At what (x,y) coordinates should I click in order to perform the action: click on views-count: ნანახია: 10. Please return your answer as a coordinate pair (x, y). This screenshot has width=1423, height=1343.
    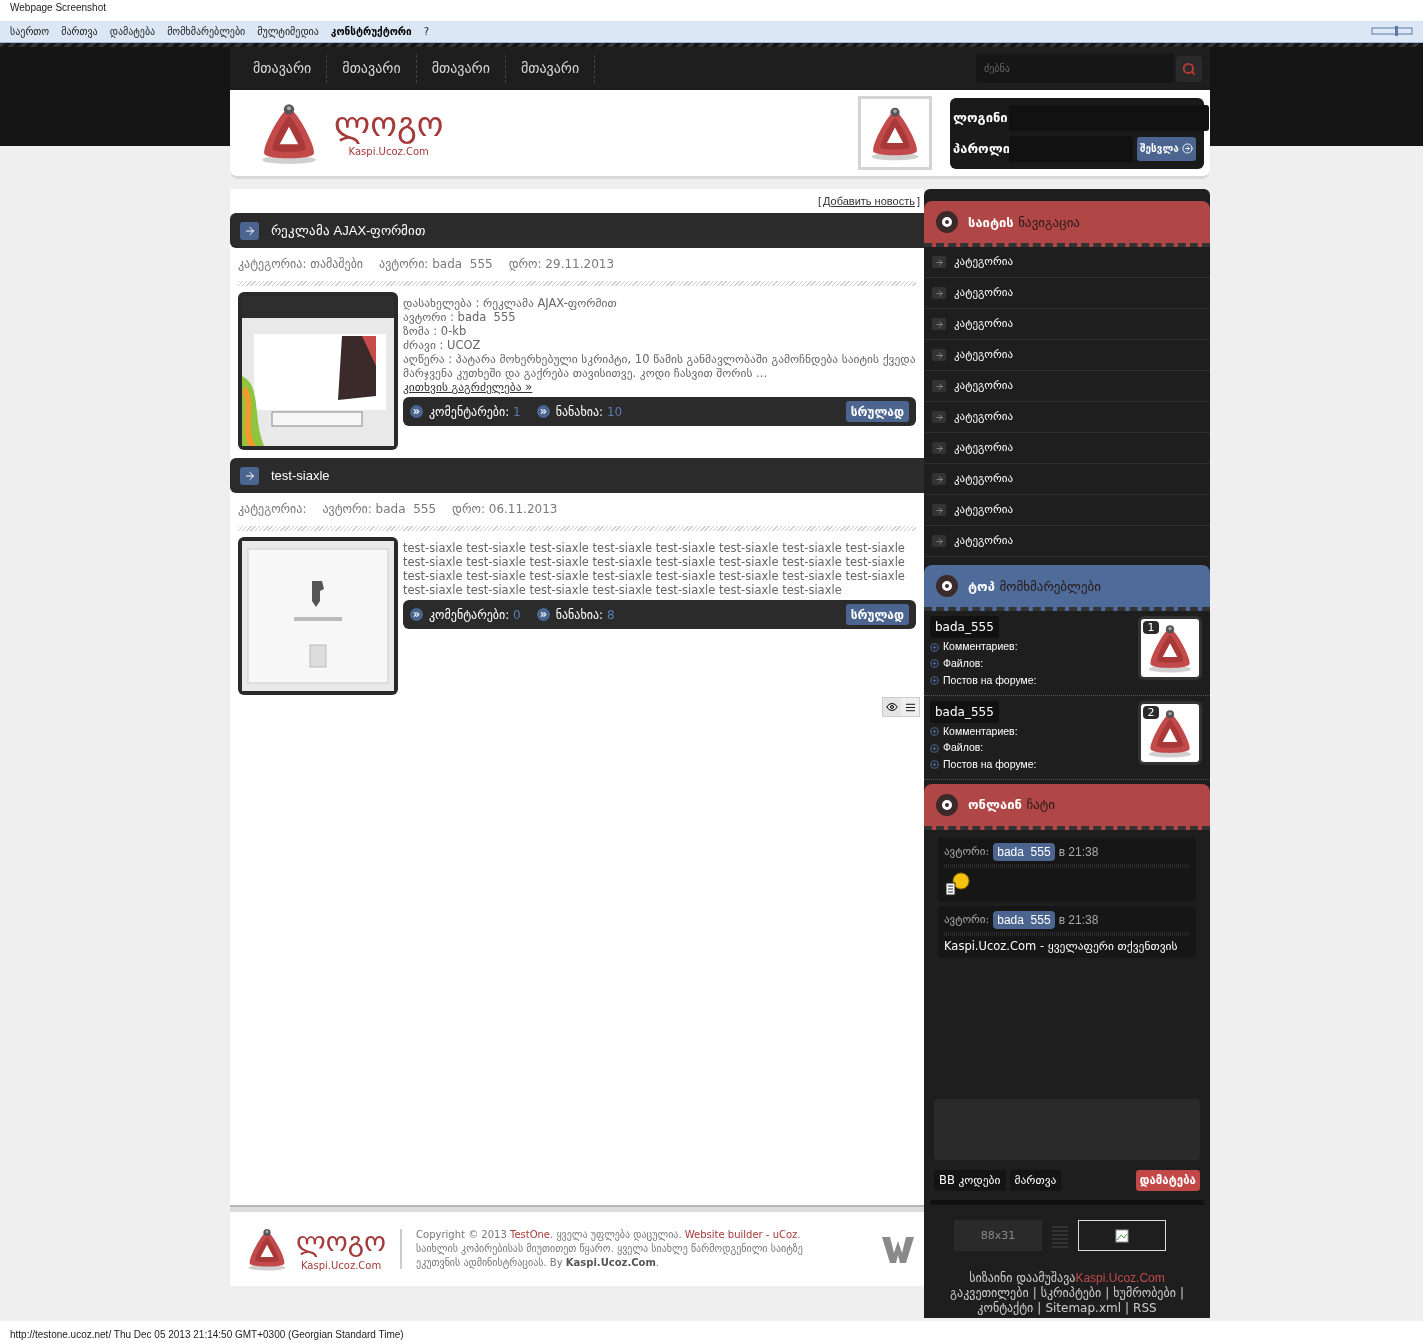
    Looking at the image, I should click on (589, 412).